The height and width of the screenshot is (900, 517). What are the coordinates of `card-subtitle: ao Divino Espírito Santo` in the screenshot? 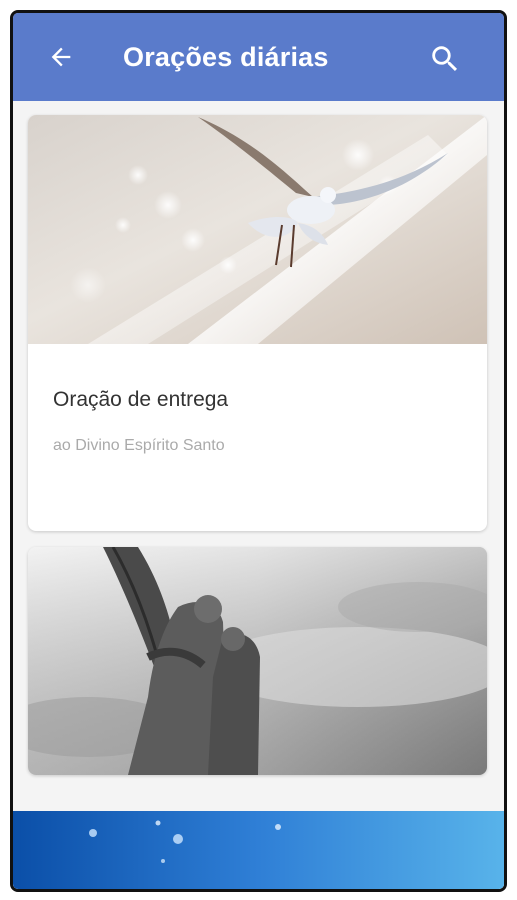 It's located at (139, 445).